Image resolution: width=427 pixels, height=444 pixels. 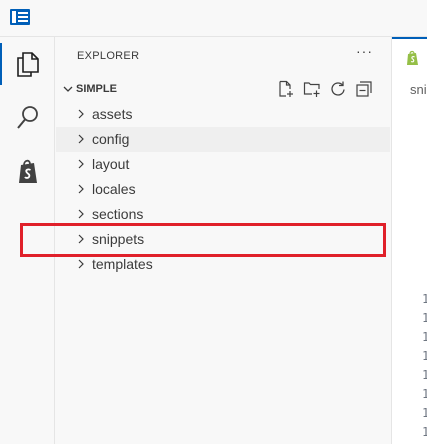 I want to click on search-icon, so click(x=27, y=117).